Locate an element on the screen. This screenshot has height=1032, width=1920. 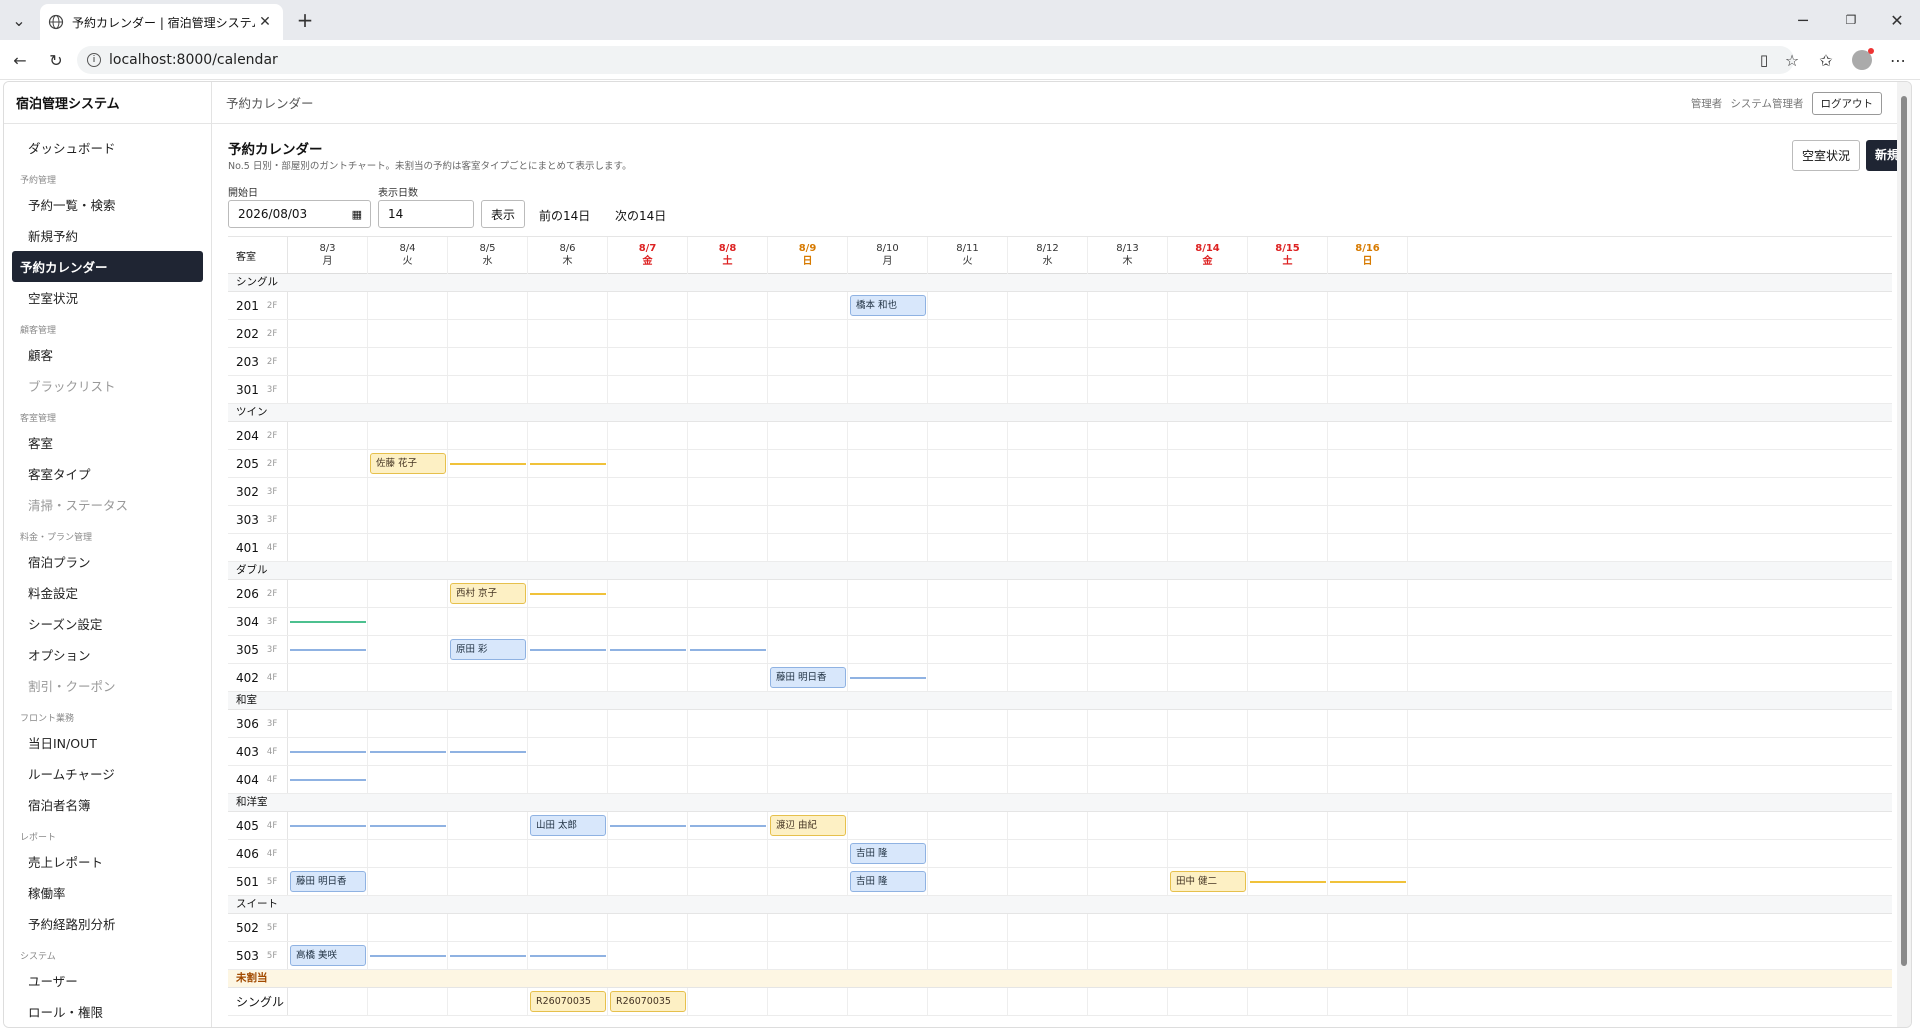
reservation-bar: 田中 健二 is located at coordinates (1208, 881).